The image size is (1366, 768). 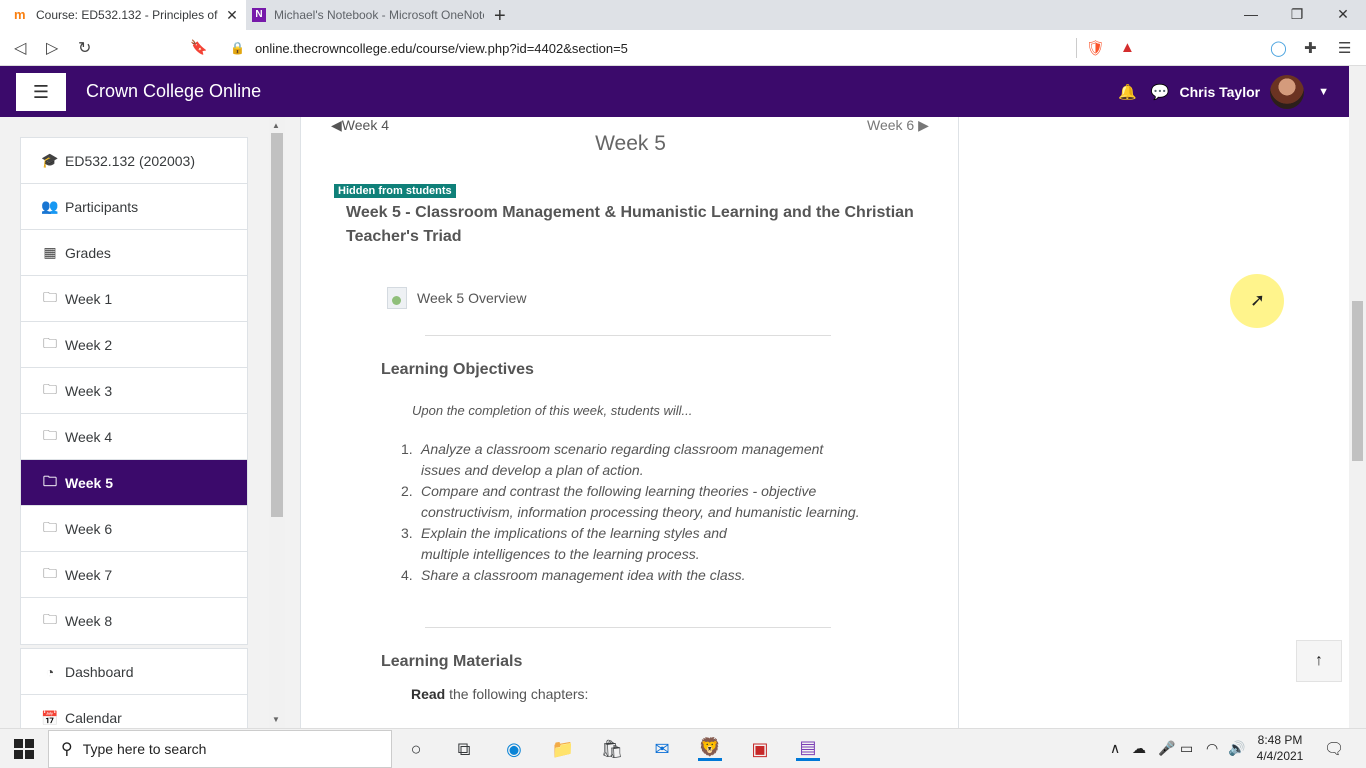 I want to click on activity-link-label: Week 5 Overview, so click(x=472, y=298).